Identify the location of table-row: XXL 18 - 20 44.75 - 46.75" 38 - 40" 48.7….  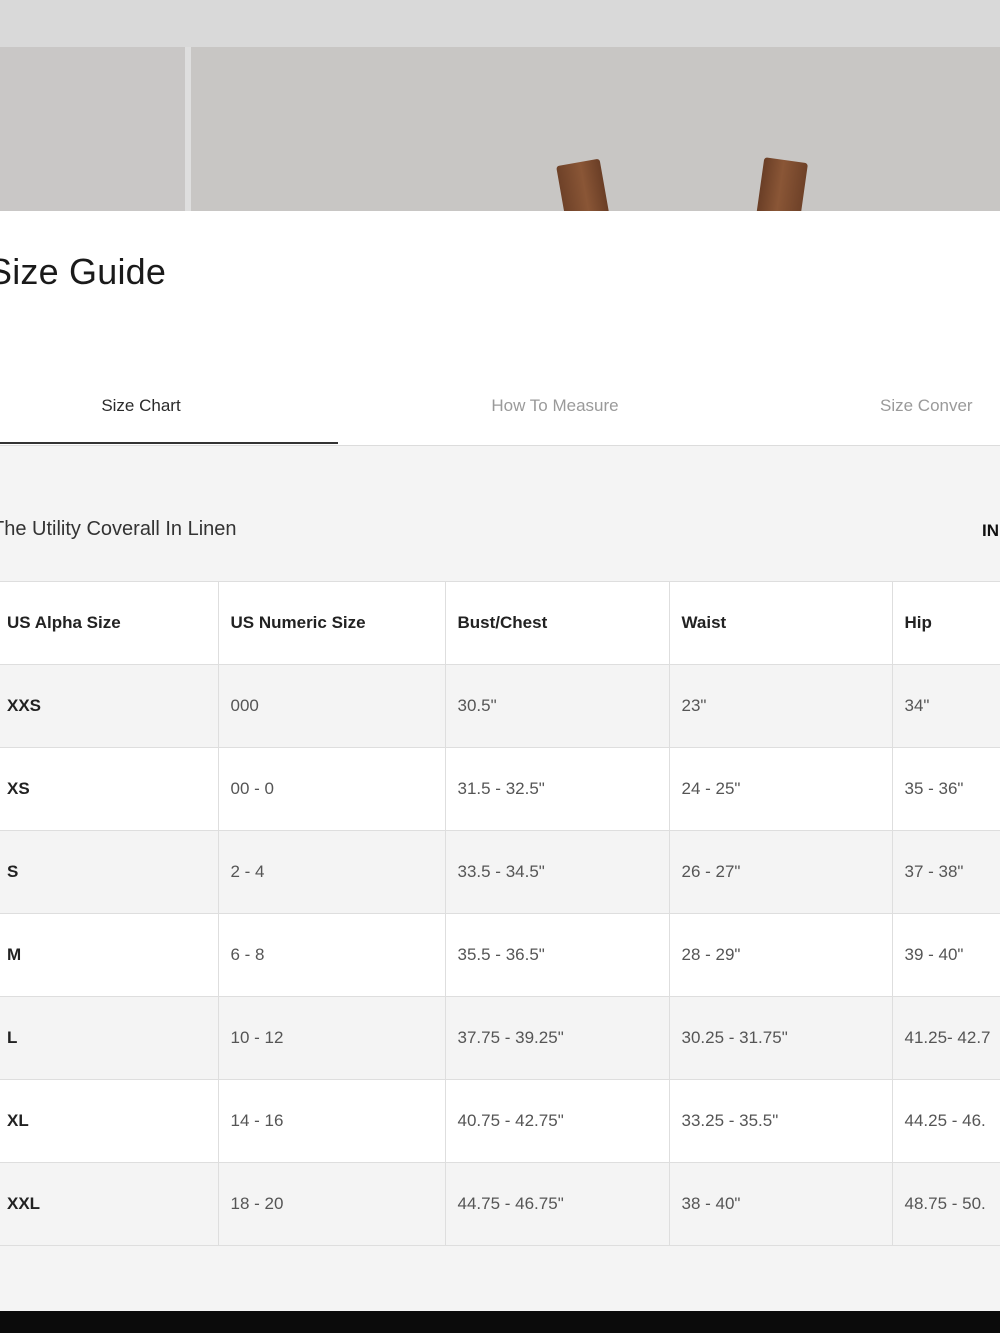
(500, 1204).